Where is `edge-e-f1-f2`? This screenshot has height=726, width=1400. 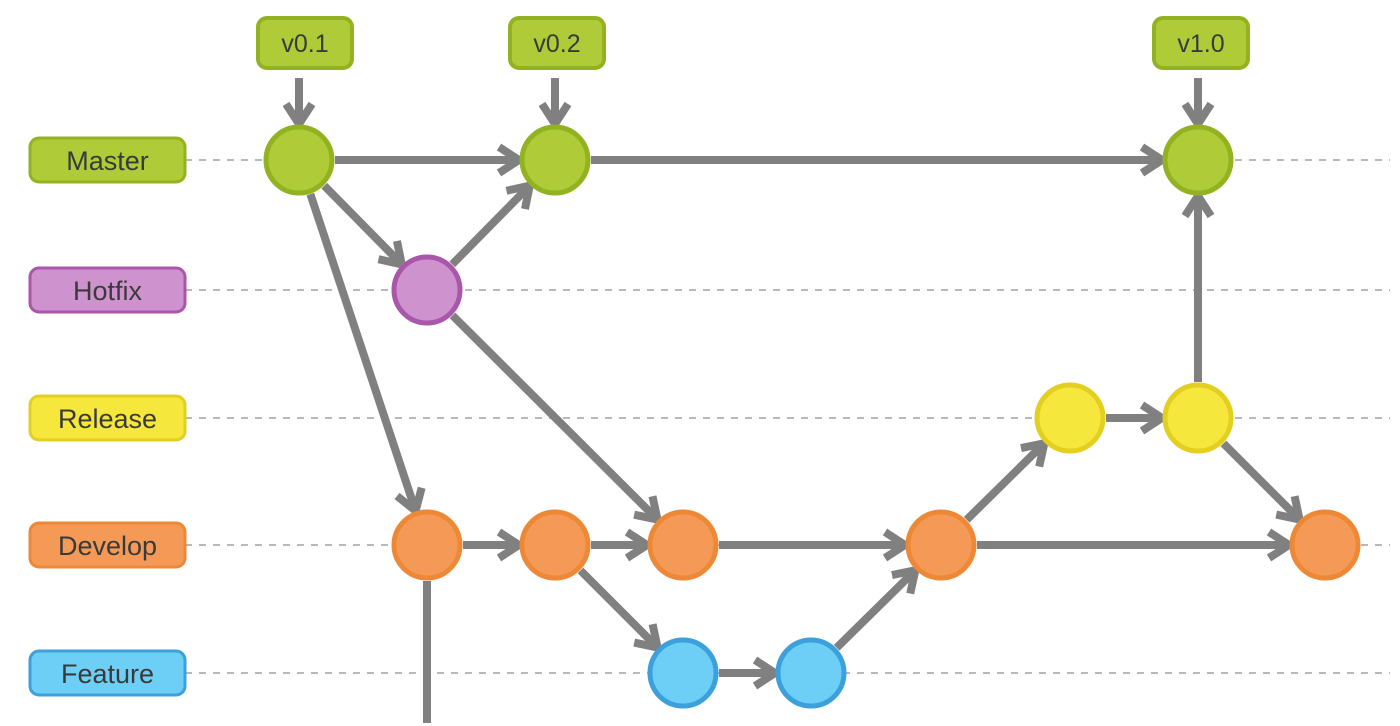 edge-e-f1-f2 is located at coordinates (751, 673).